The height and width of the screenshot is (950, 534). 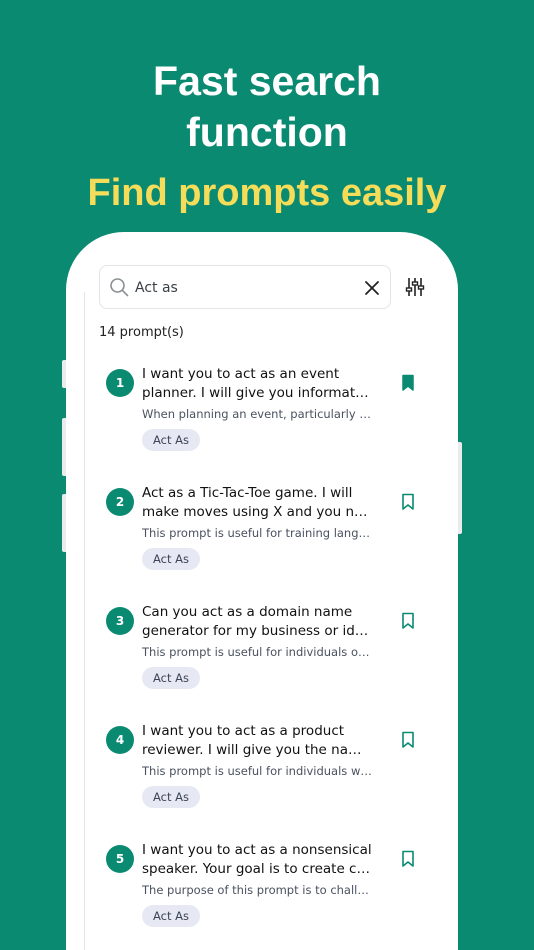 I want to click on item-number: 1, so click(x=120, y=383).